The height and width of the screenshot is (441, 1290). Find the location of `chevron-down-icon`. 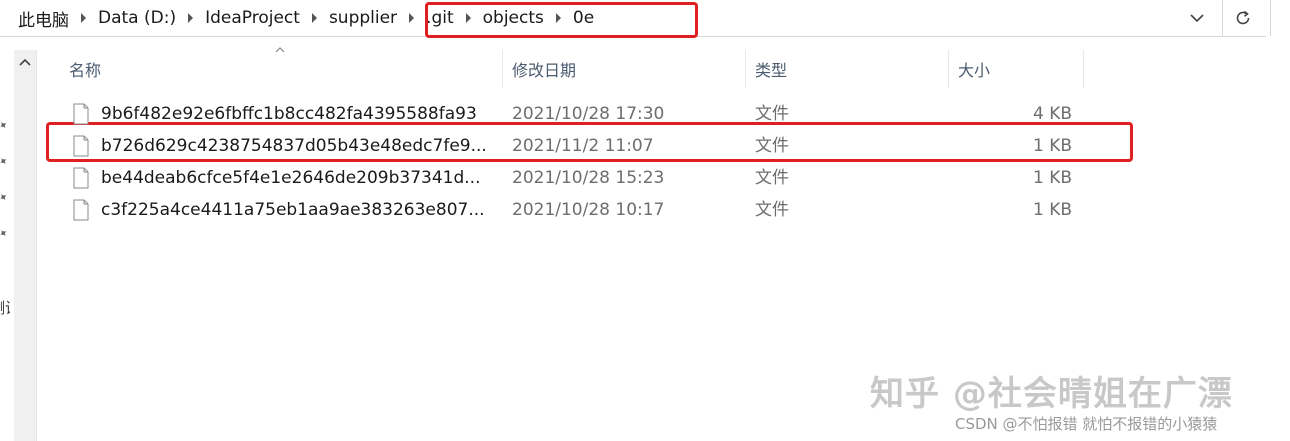

chevron-down-icon is located at coordinates (1197, 18).